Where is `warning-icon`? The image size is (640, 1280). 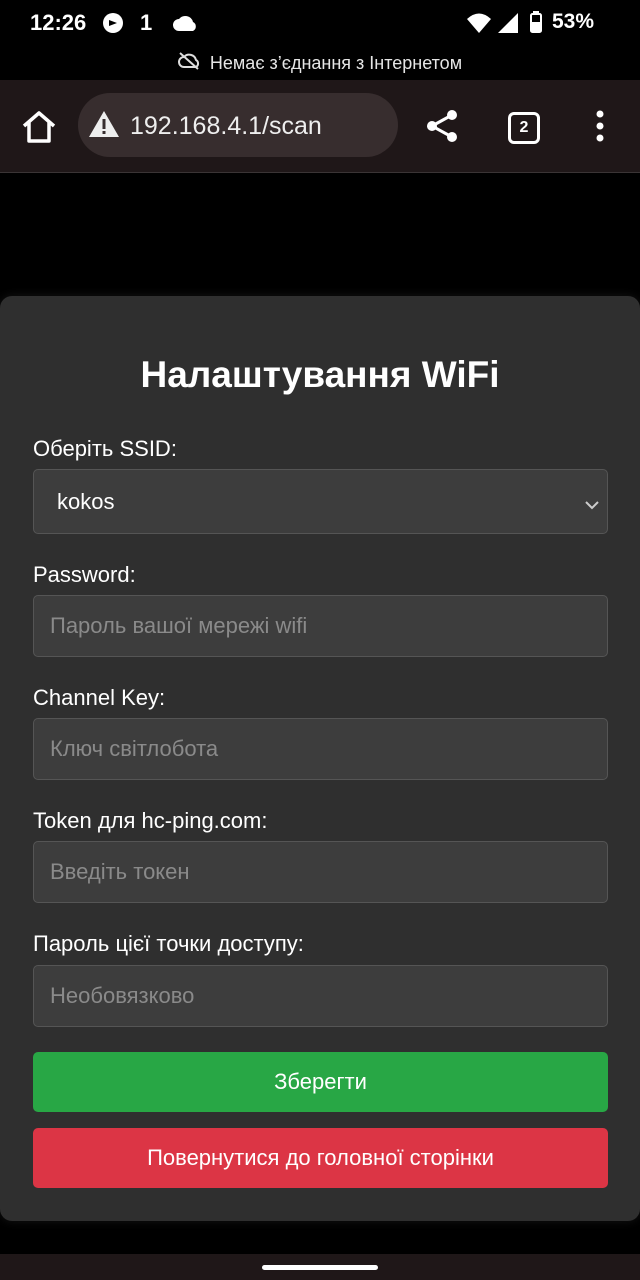 warning-icon is located at coordinates (104, 126).